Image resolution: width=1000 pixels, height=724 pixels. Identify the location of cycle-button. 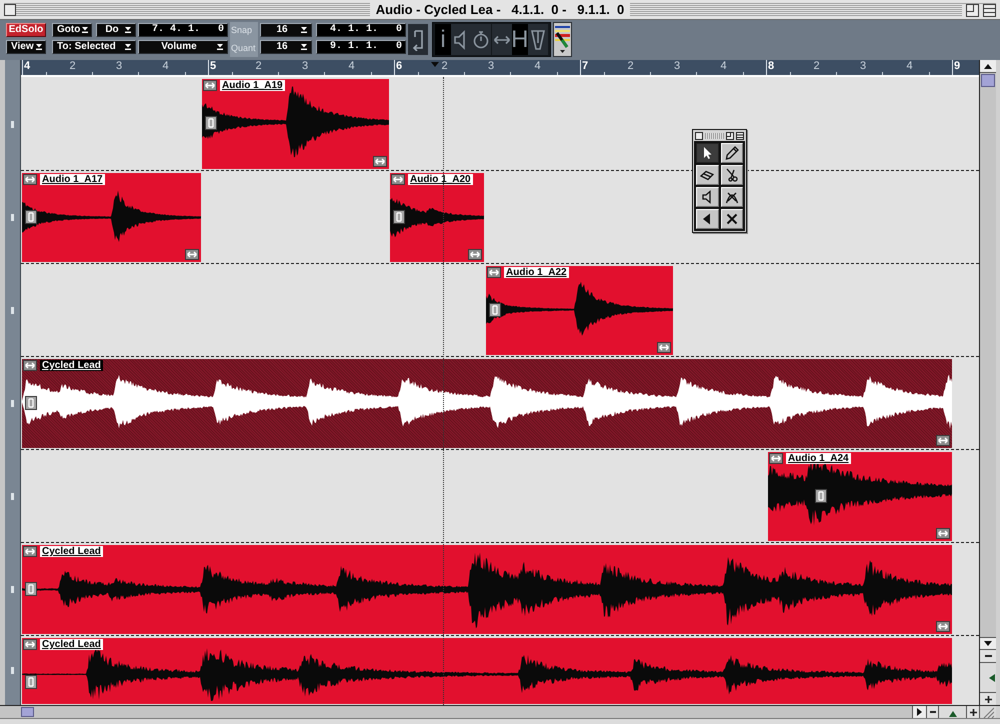
(418, 39).